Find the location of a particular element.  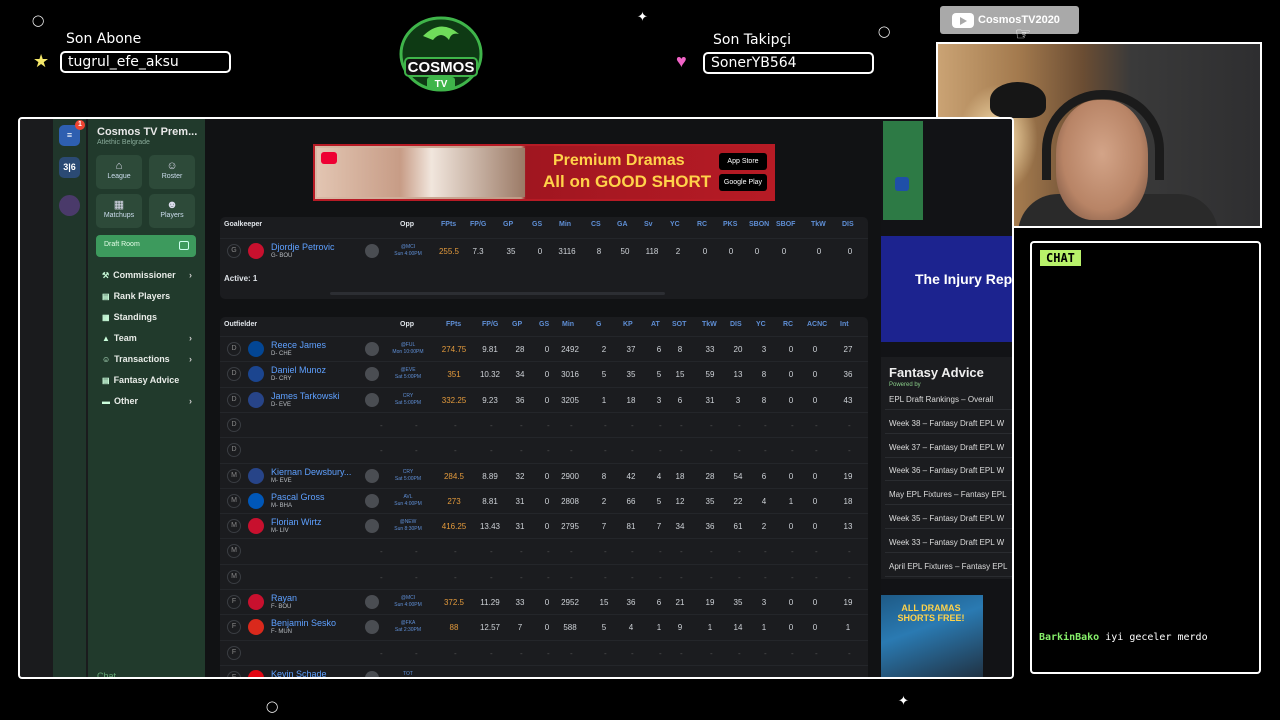

tile-roster: ☺ Roster is located at coordinates (172, 172).